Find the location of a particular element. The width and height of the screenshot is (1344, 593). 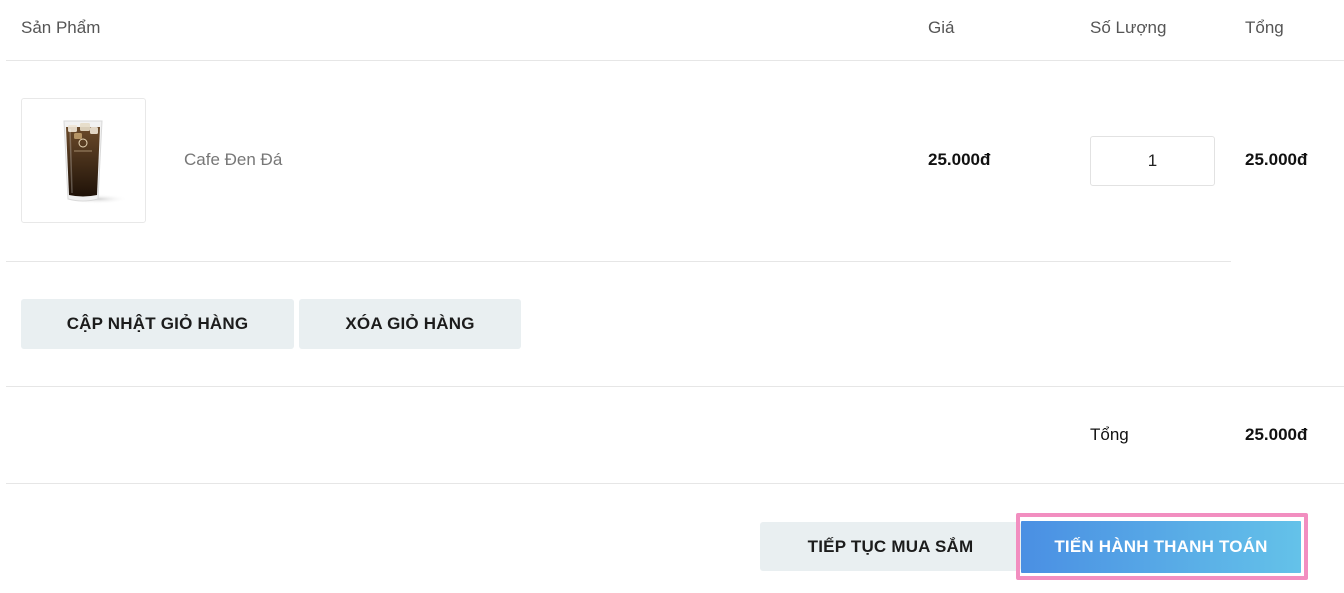

checkout-button: TIẾN HÀNH THANH TOÁN is located at coordinates (1161, 547).